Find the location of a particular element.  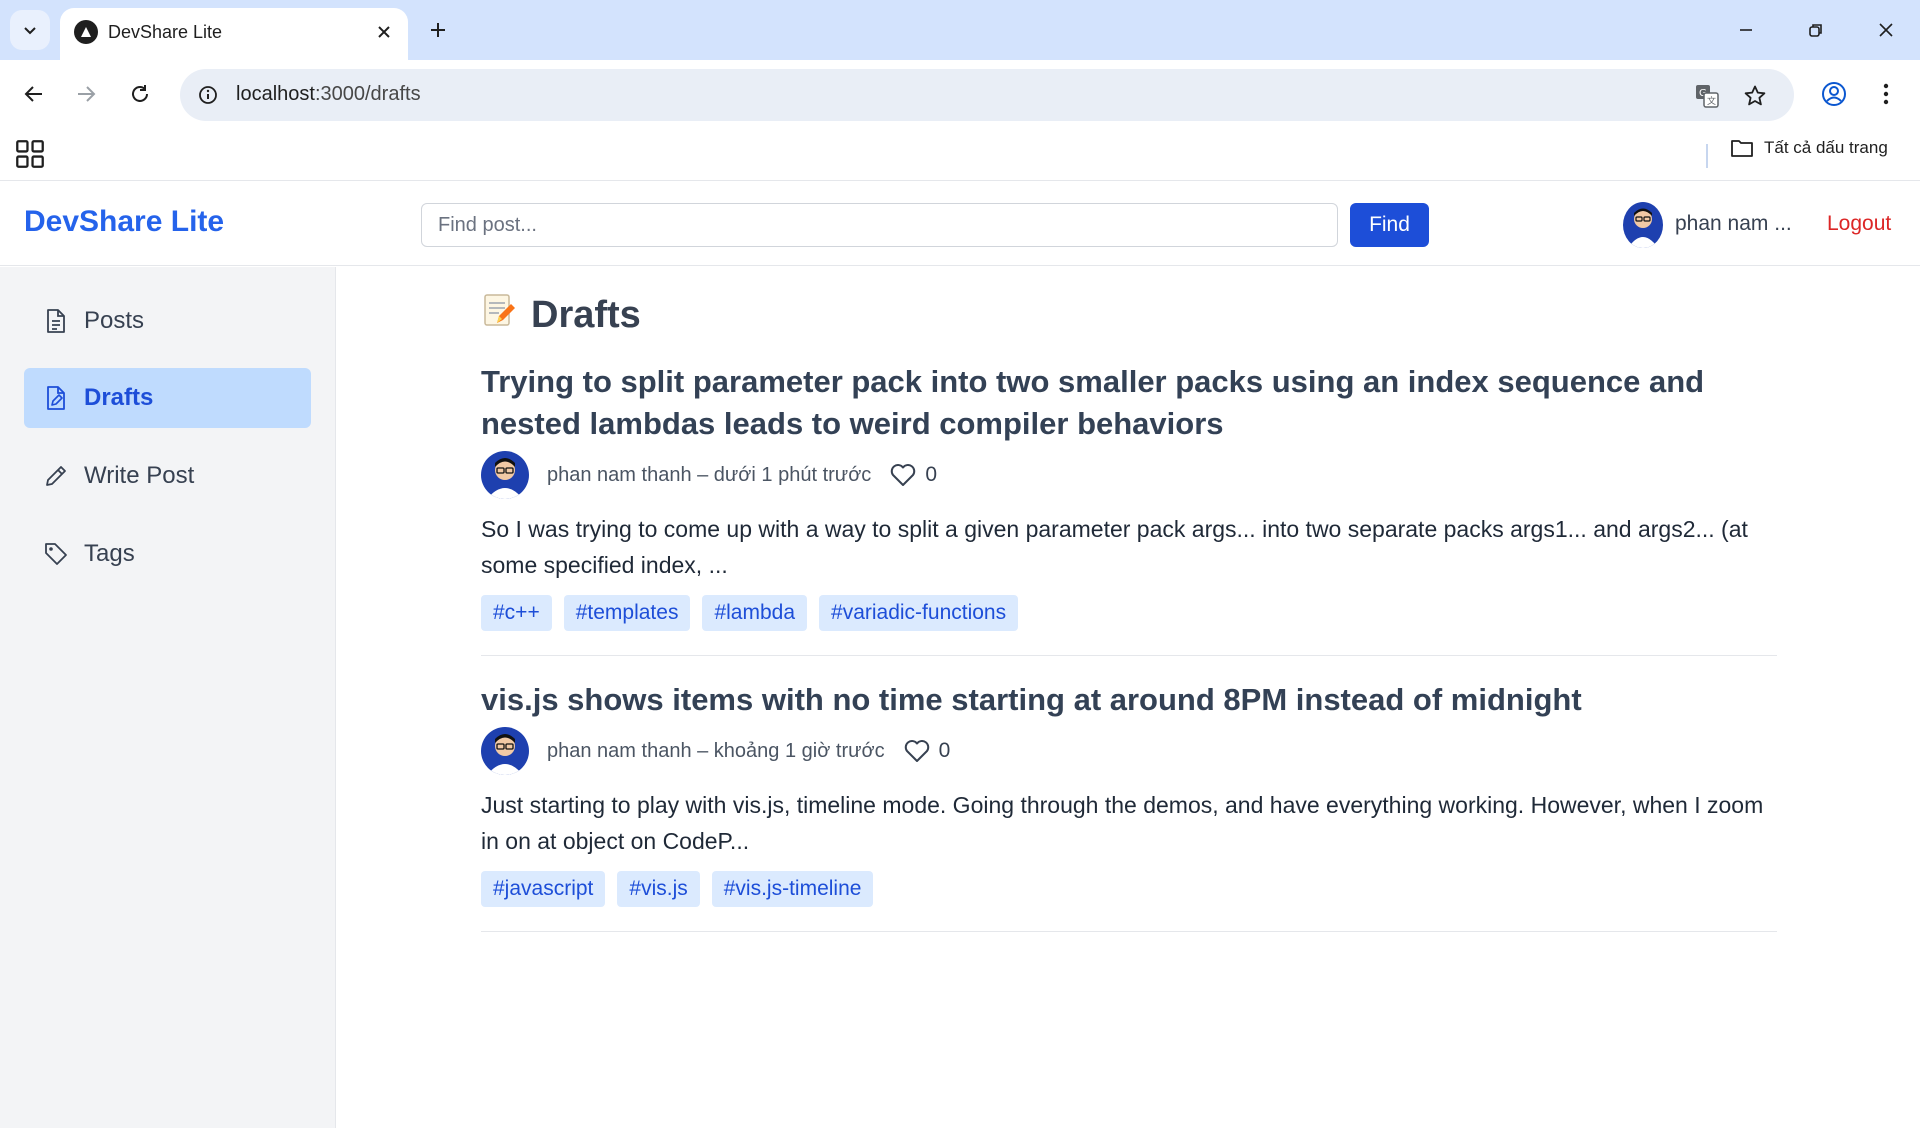

sidebar-item-label: Tags is located at coordinates (109, 553).